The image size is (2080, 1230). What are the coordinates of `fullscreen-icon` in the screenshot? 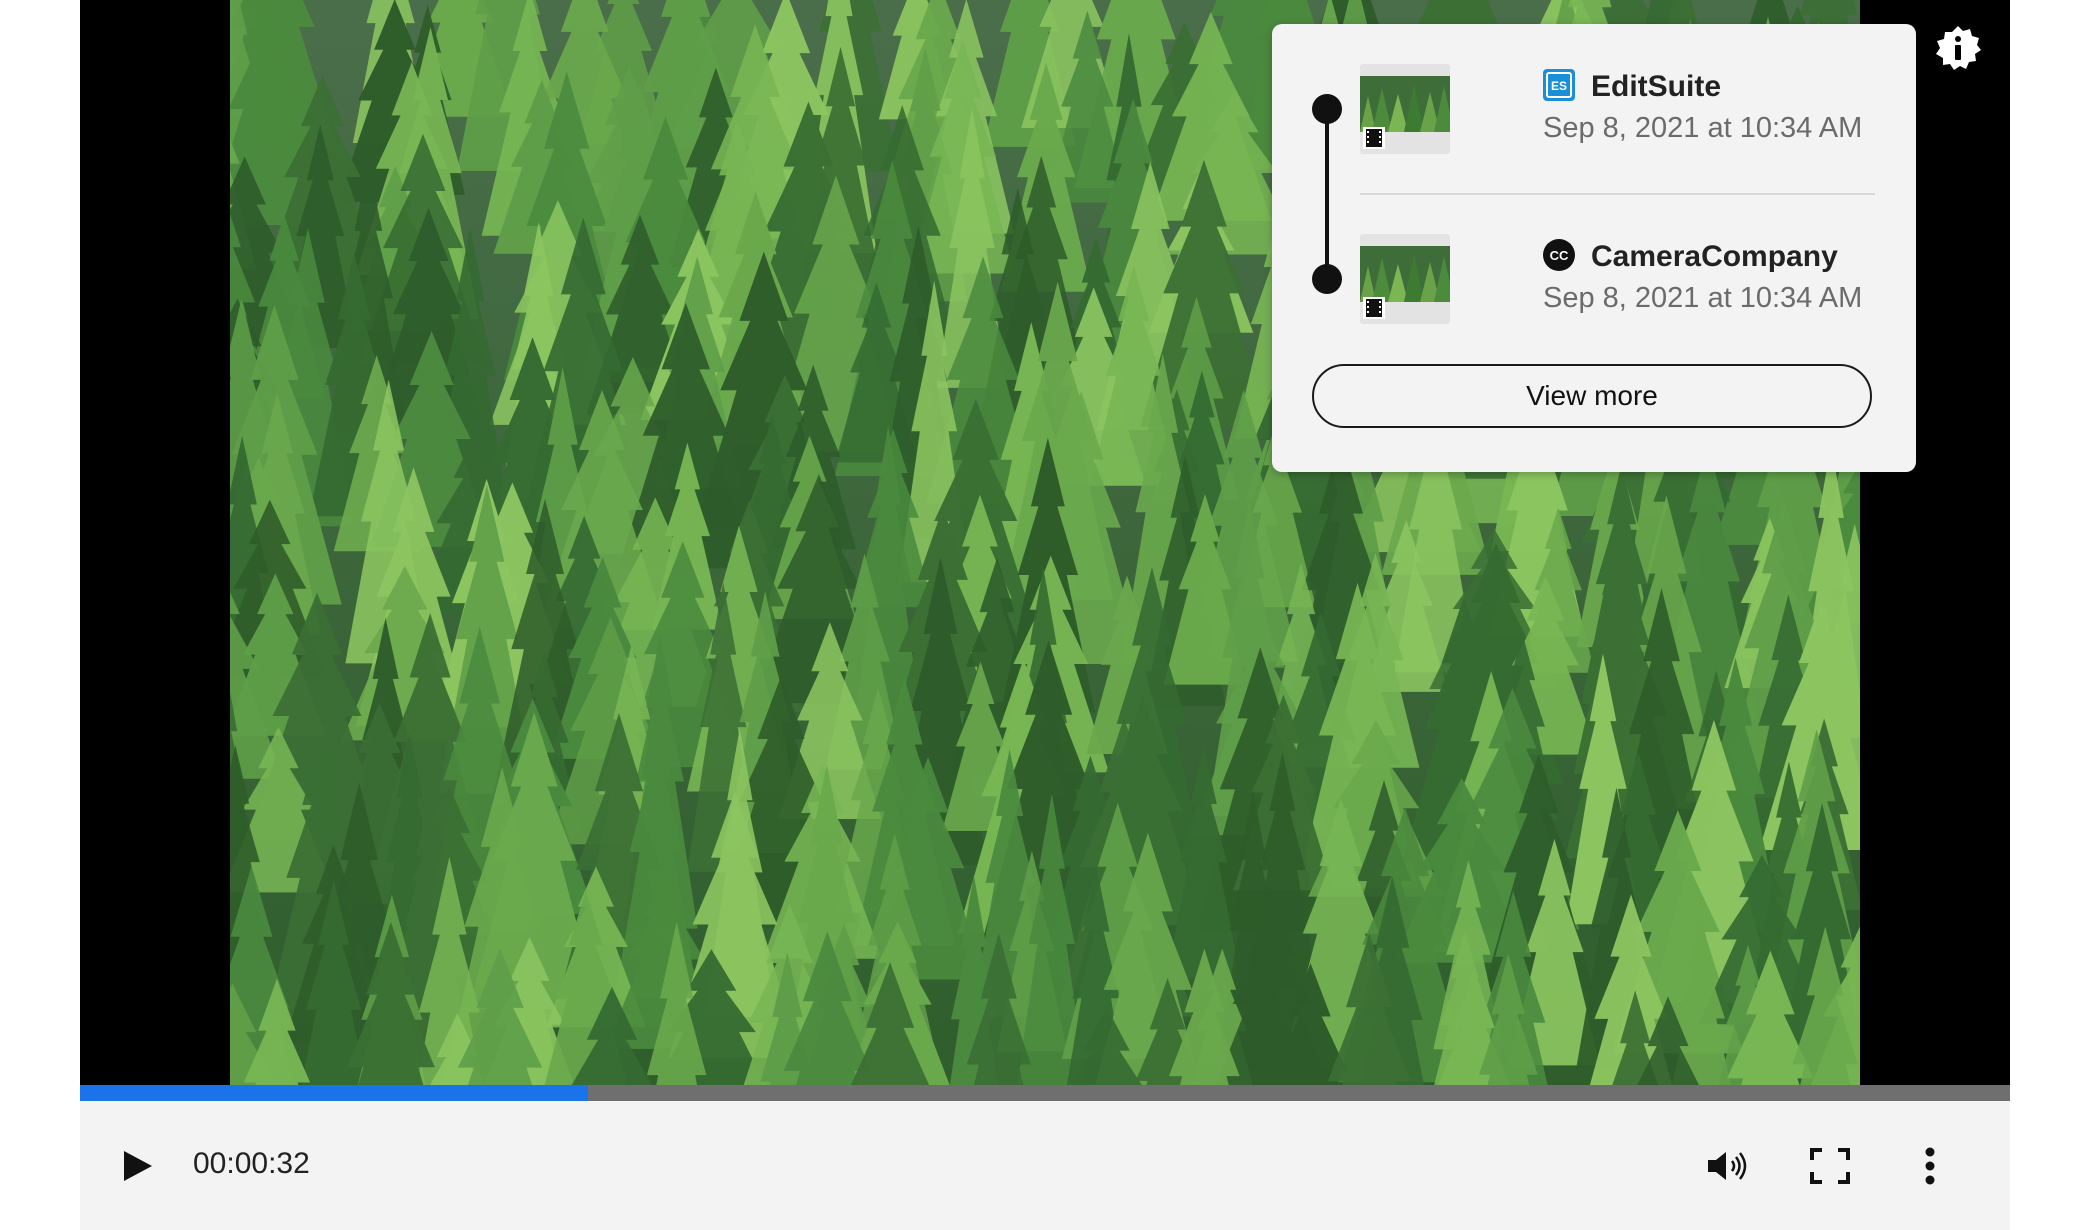 It's located at (1830, 1166).